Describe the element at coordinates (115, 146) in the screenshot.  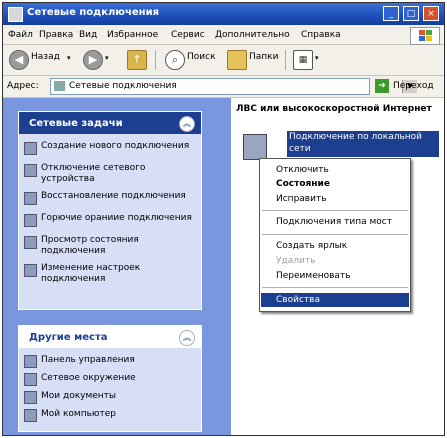
I see `task-label: Создание нового подключения` at that location.